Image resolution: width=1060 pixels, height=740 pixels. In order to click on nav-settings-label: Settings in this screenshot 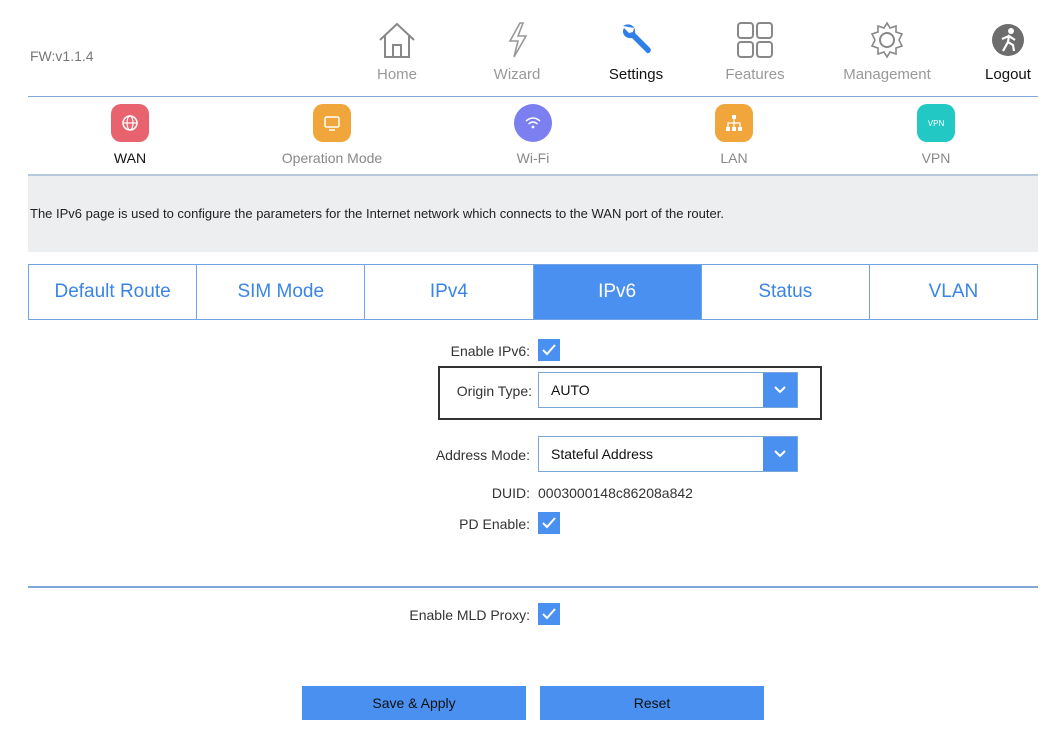, I will do `click(636, 74)`.